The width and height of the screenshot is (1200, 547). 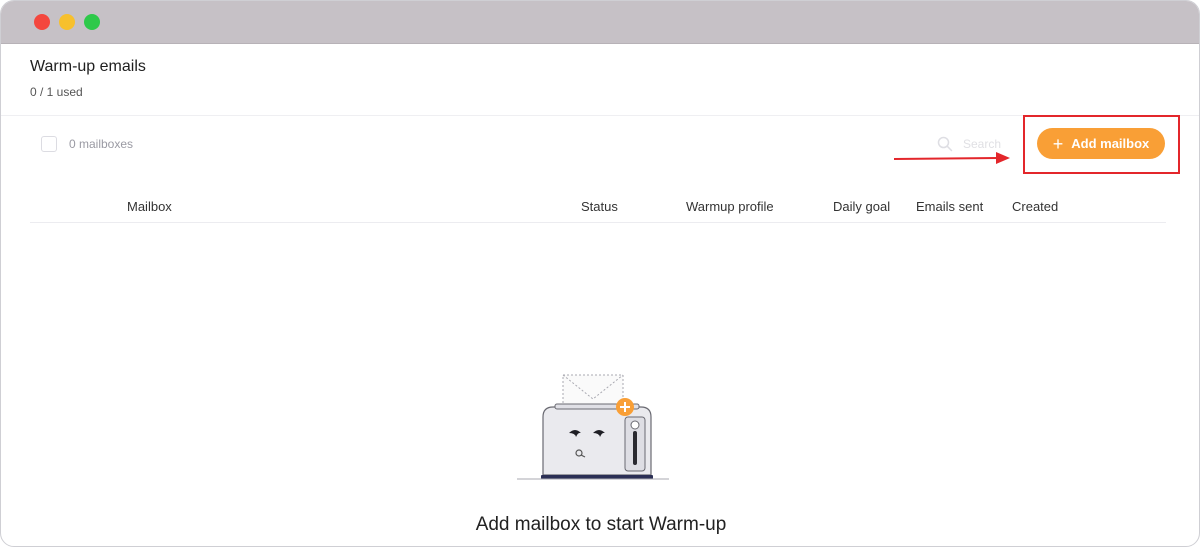 What do you see at coordinates (149, 206) in the screenshot?
I see `column-header-mailbox: Mailbox` at bounding box center [149, 206].